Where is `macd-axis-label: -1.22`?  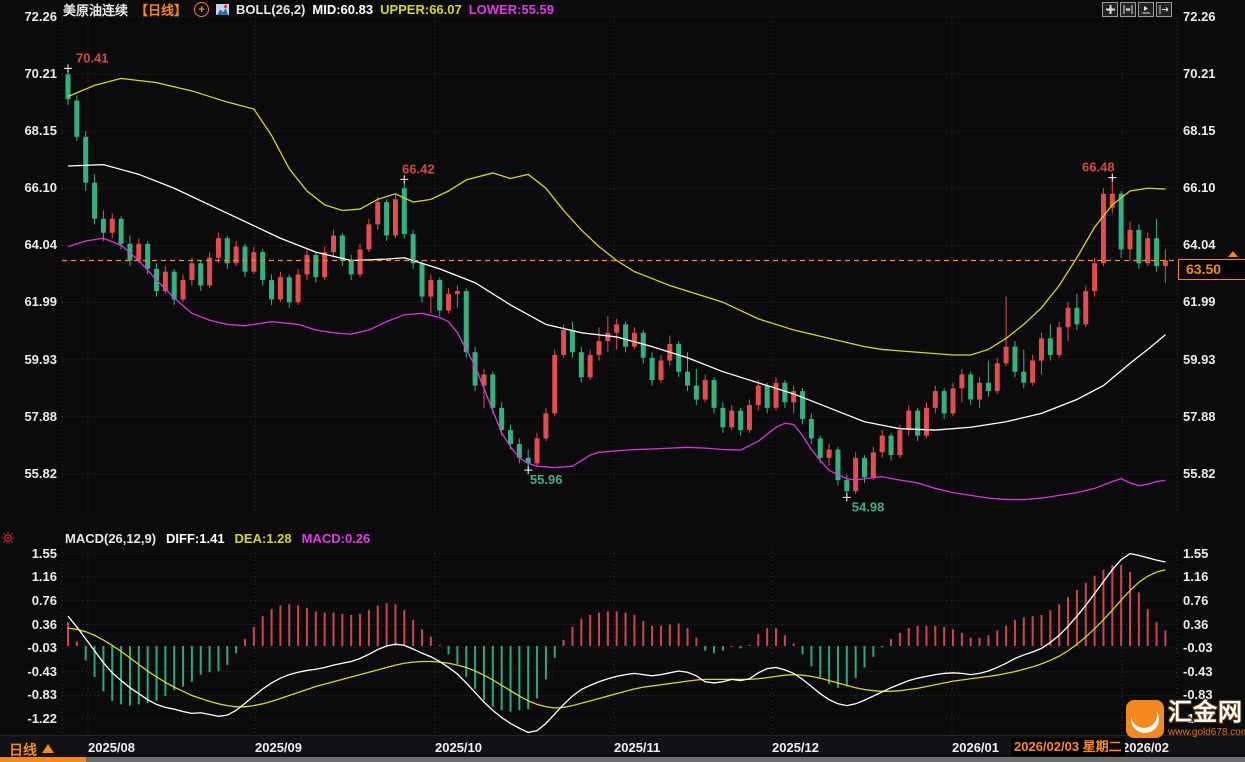
macd-axis-label: -1.22 is located at coordinates (42, 718).